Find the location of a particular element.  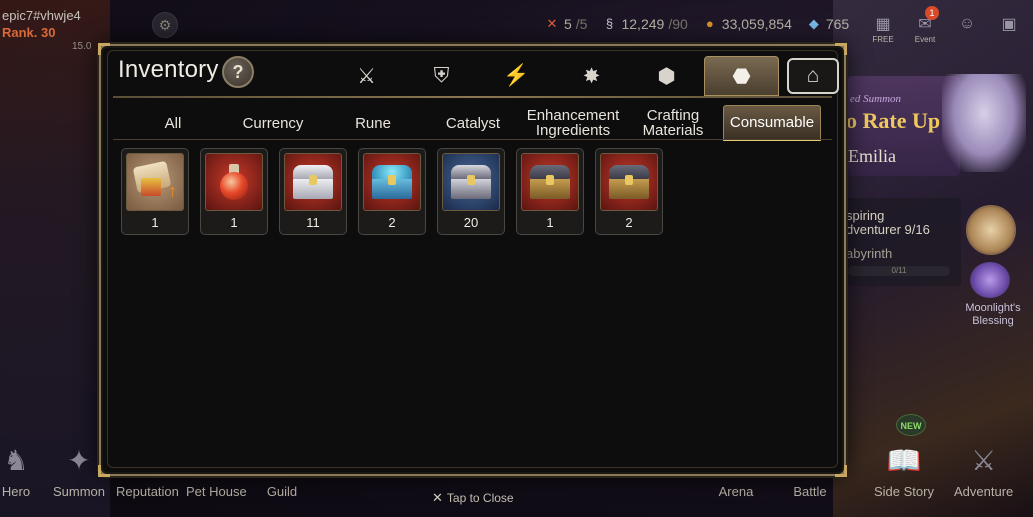

tab-rune: Rune is located at coordinates (373, 123).